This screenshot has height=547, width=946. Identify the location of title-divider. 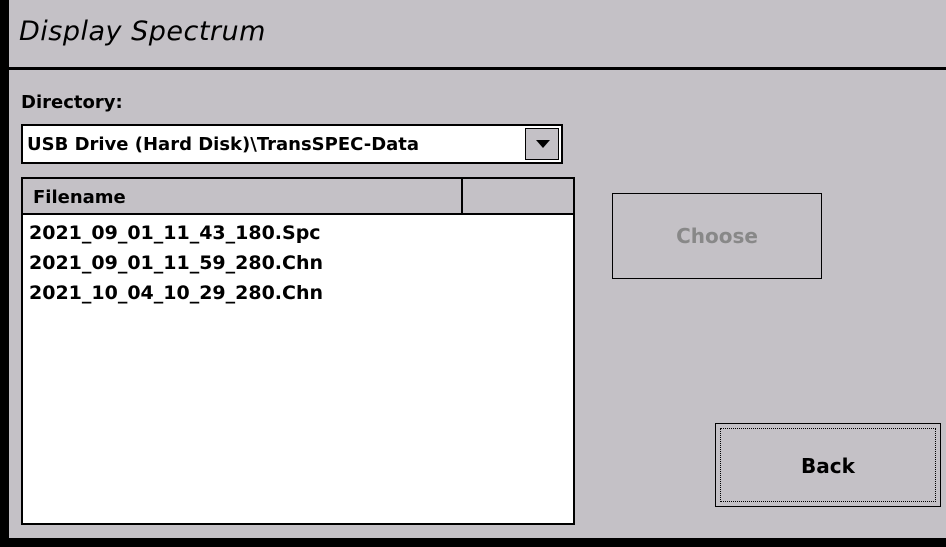
(477, 68).